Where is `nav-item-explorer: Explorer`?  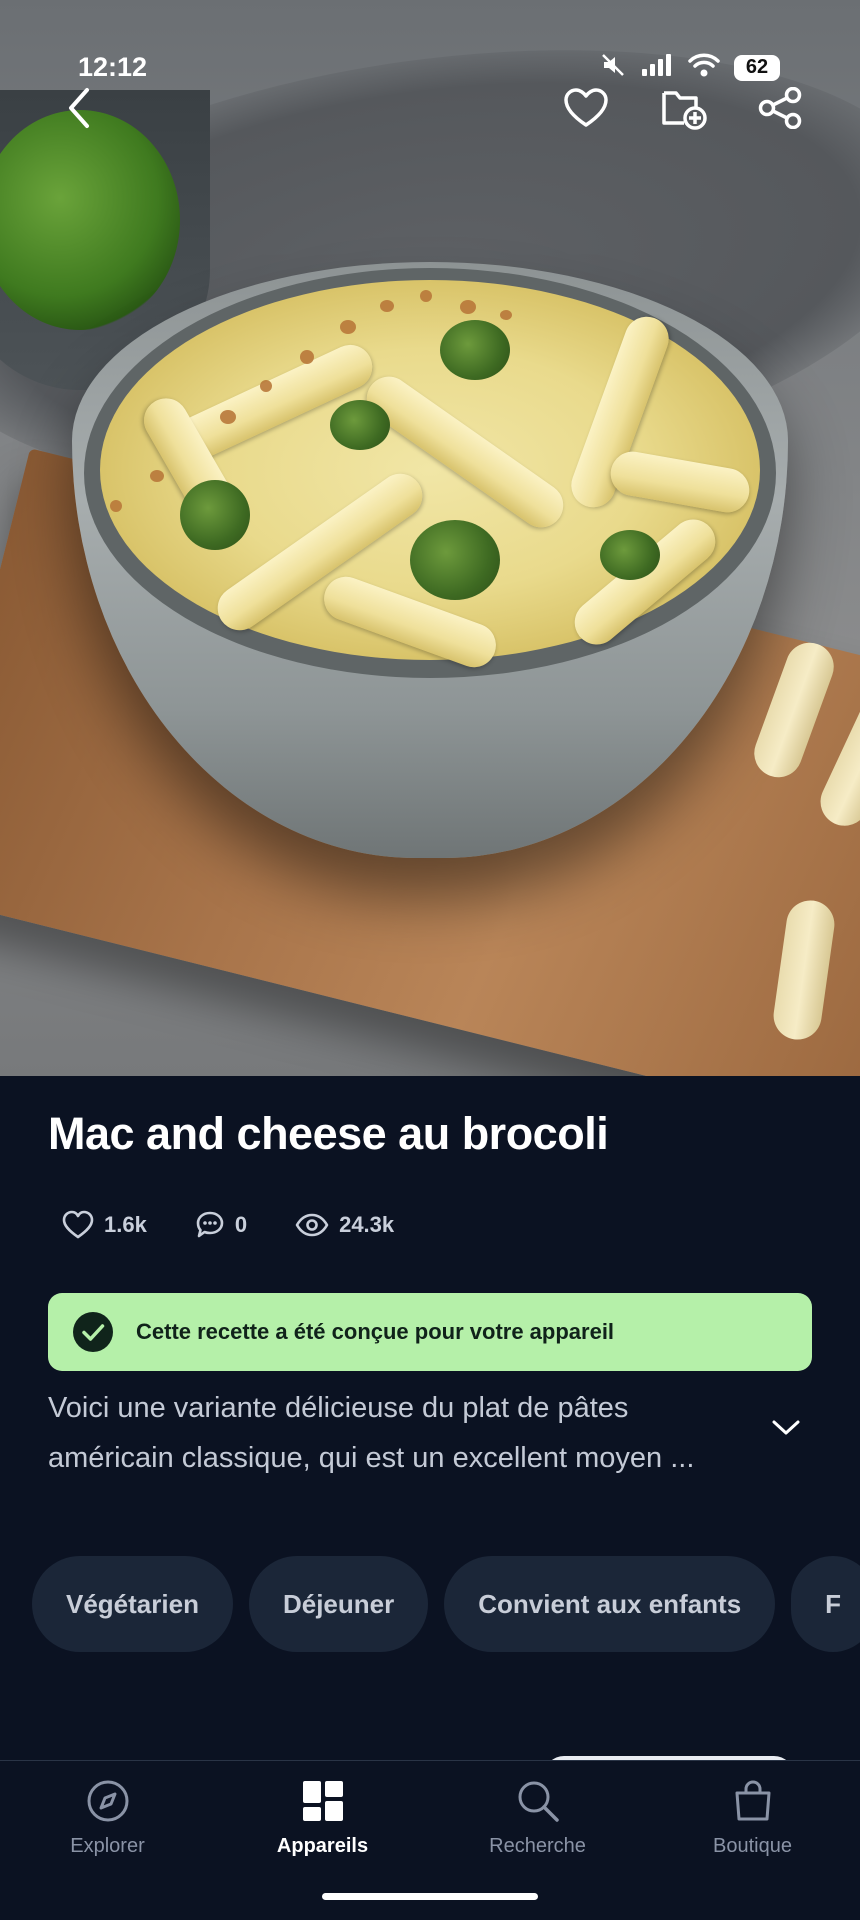
nav-item-explorer: Explorer is located at coordinates (107, 1840).